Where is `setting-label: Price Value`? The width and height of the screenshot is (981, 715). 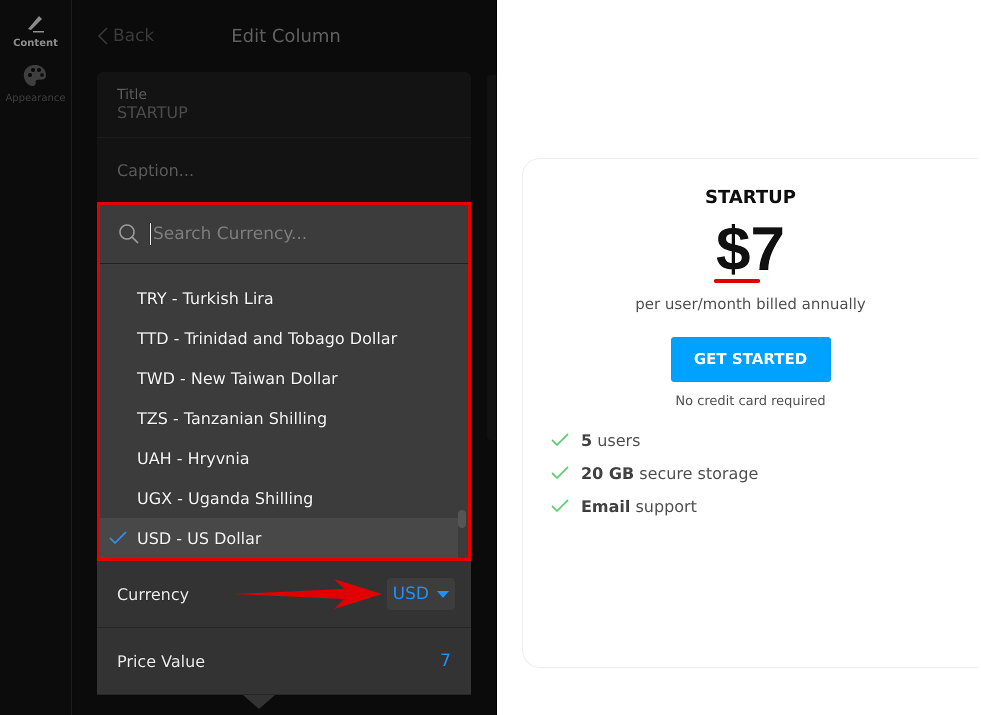
setting-label: Price Value is located at coordinates (161, 661).